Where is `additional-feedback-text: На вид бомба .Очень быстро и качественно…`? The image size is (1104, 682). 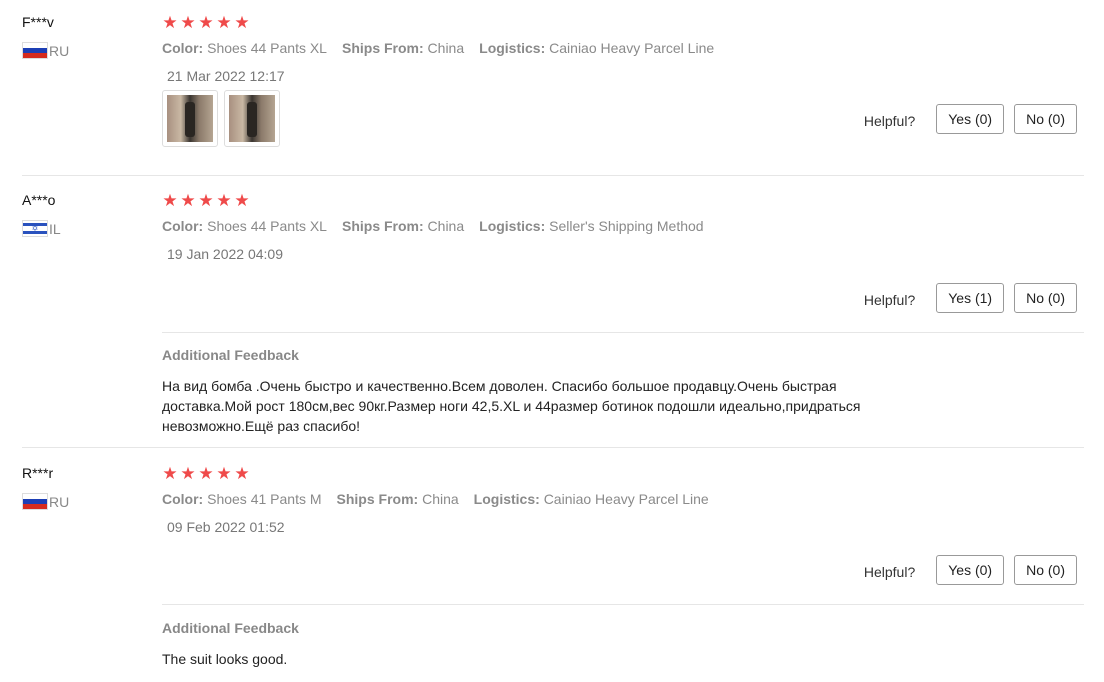 additional-feedback-text: На вид бомба .Очень быстро и качественно… is located at coordinates (511, 406).